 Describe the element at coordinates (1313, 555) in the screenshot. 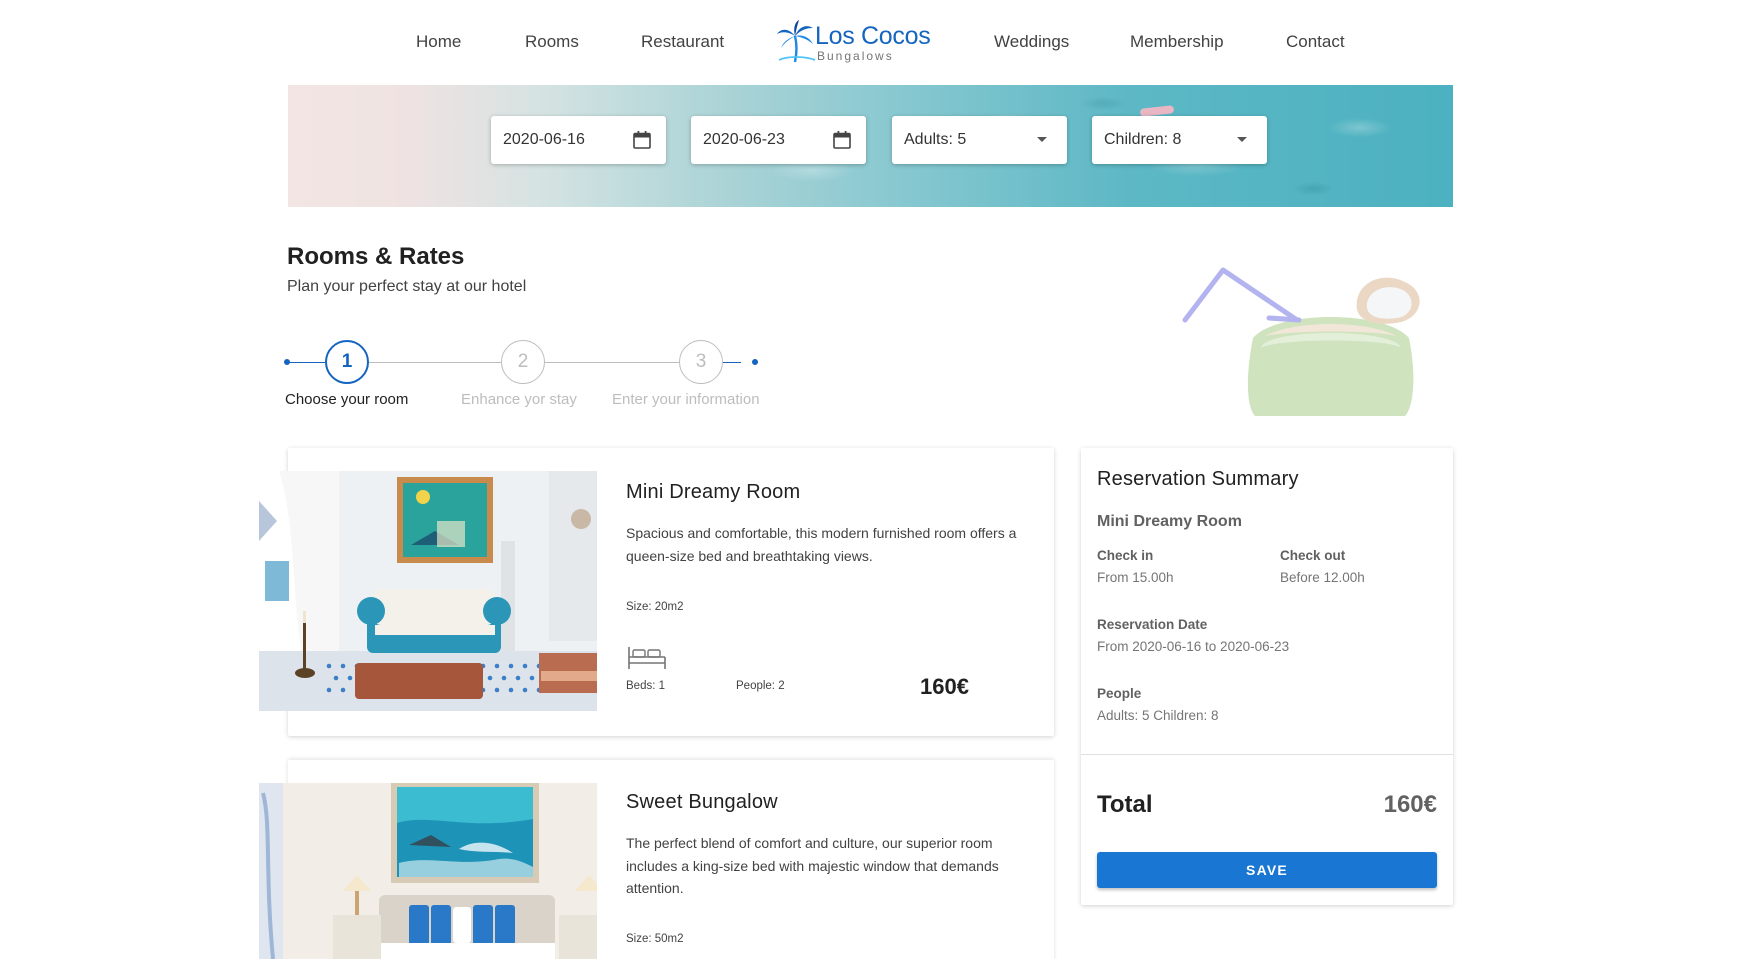

I see `summary-check-out-label: Check out` at that location.